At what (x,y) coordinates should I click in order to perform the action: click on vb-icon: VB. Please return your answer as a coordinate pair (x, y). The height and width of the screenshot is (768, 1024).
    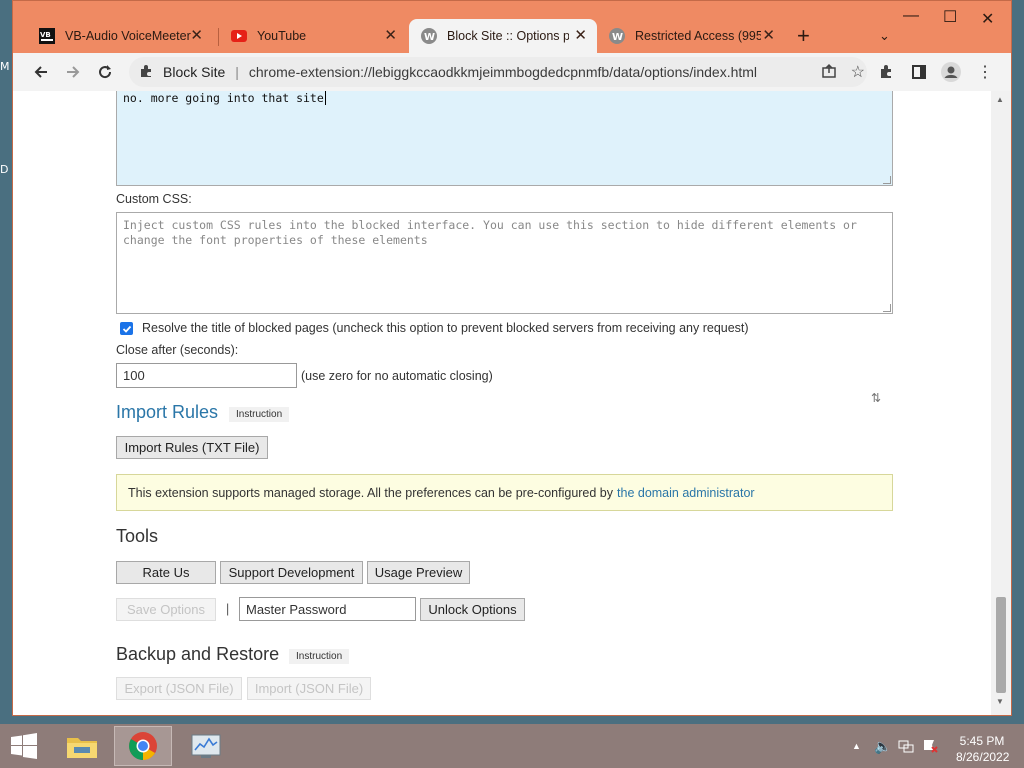
    Looking at the image, I should click on (47, 36).